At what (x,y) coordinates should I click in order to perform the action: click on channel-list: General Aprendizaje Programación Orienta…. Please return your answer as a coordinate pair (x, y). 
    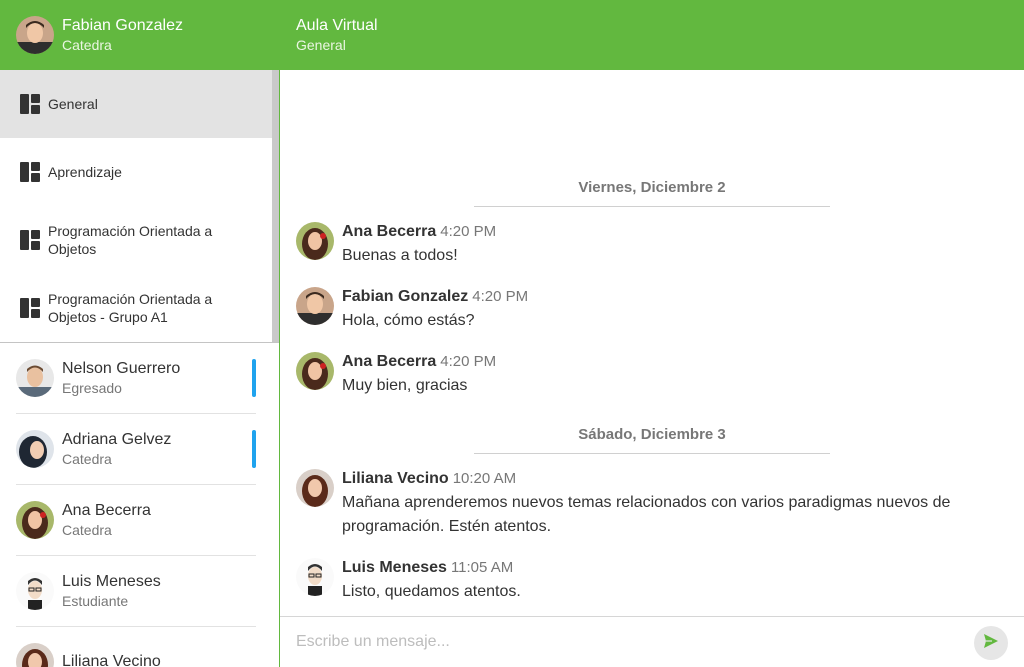
    Looking at the image, I should click on (136, 206).